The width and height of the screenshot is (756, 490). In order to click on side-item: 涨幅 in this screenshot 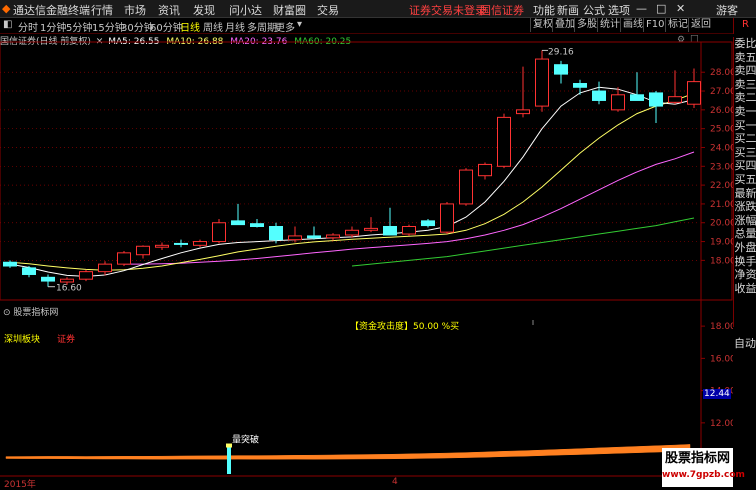, I will do `click(745, 221)`.